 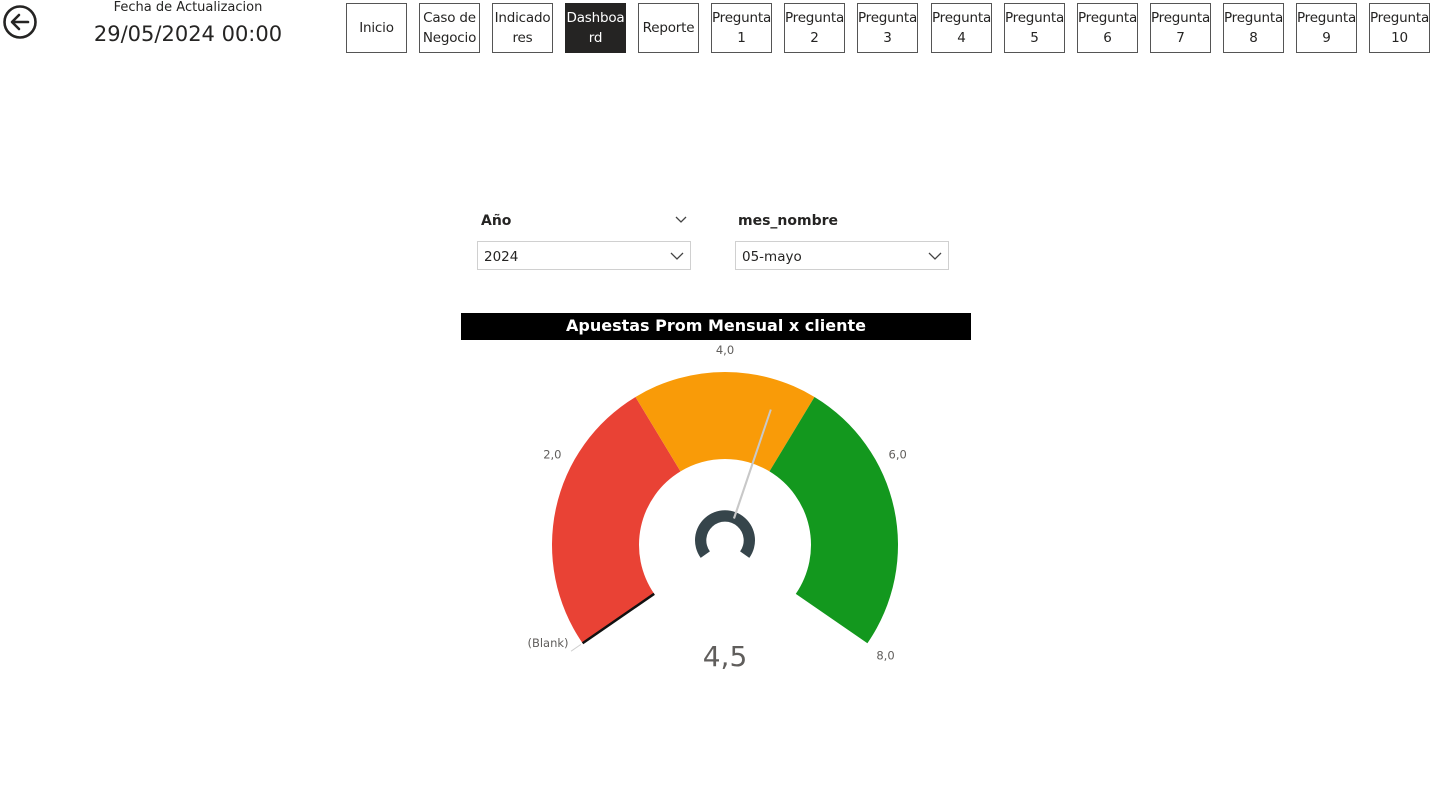 I want to click on gauge-tick-label: 2,0, so click(x=552, y=454).